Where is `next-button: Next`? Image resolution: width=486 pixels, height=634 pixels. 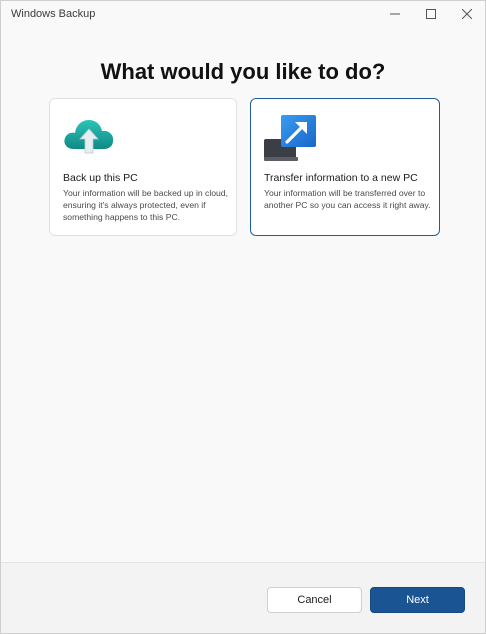 next-button: Next is located at coordinates (417, 600).